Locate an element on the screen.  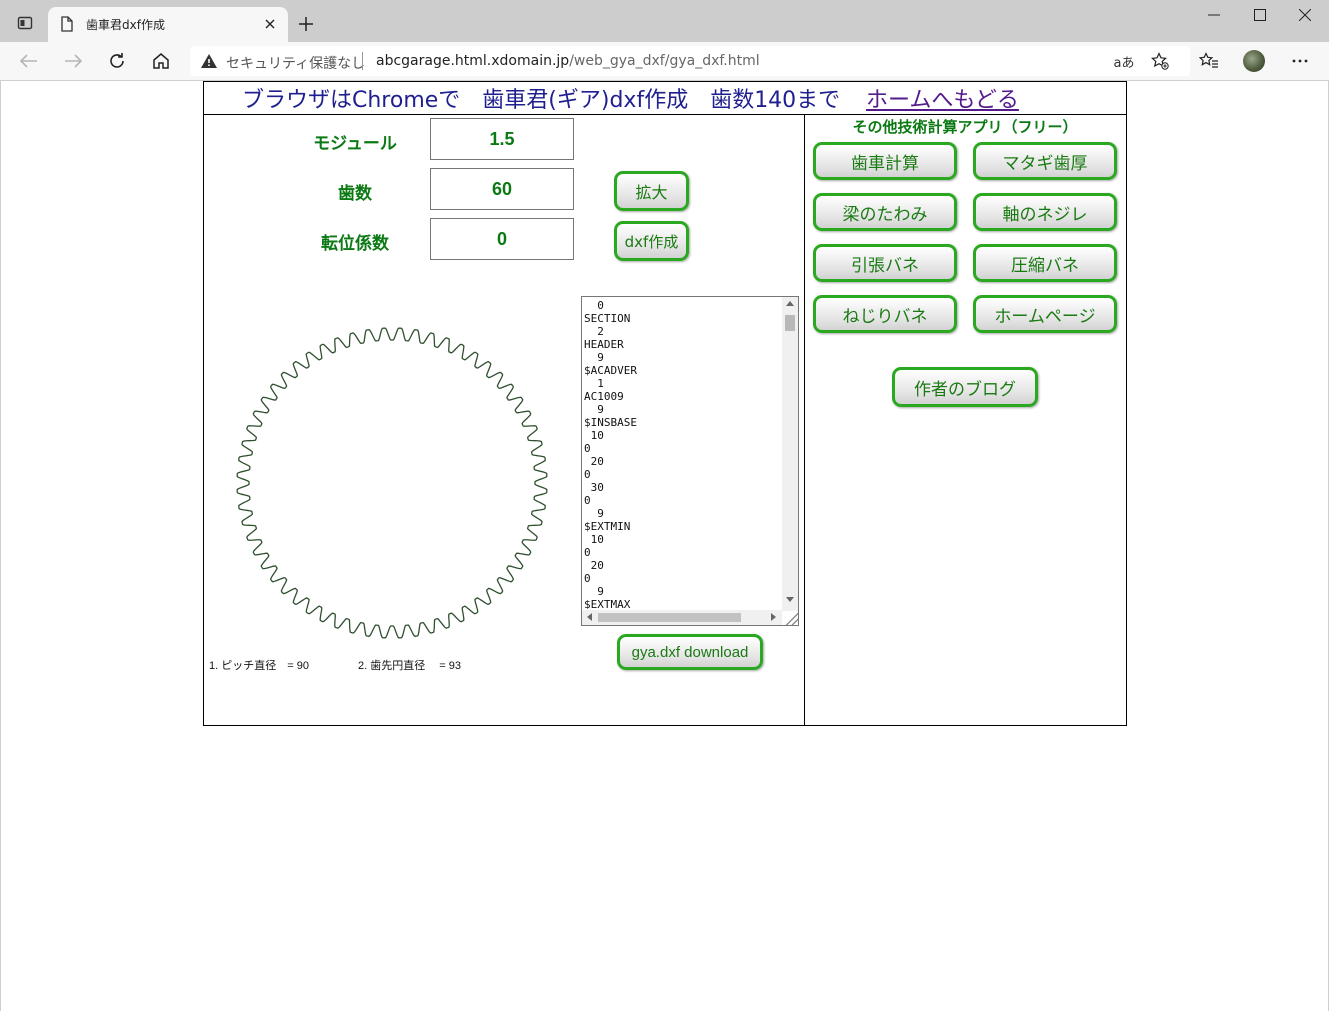
tab-actions-icon is located at coordinates (25, 23).